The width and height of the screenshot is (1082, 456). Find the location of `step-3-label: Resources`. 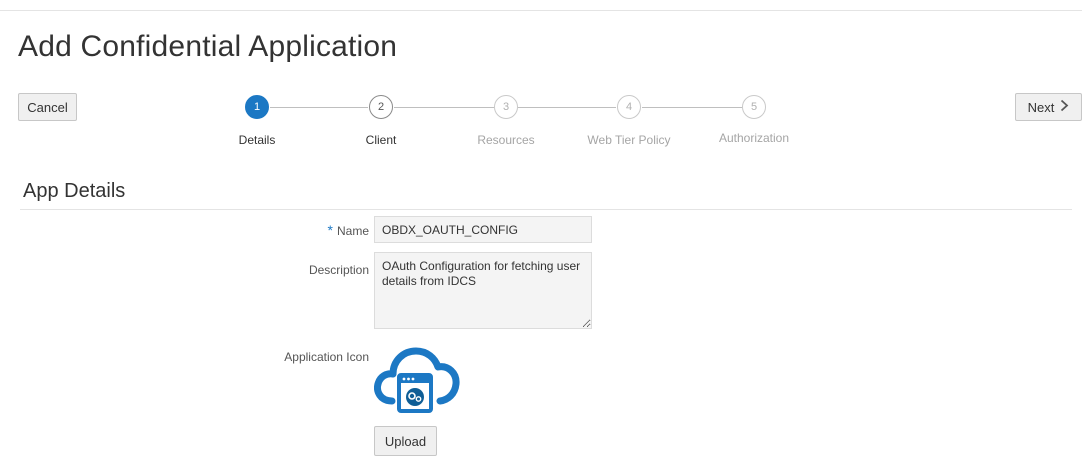

step-3-label: Resources is located at coordinates (506, 140).